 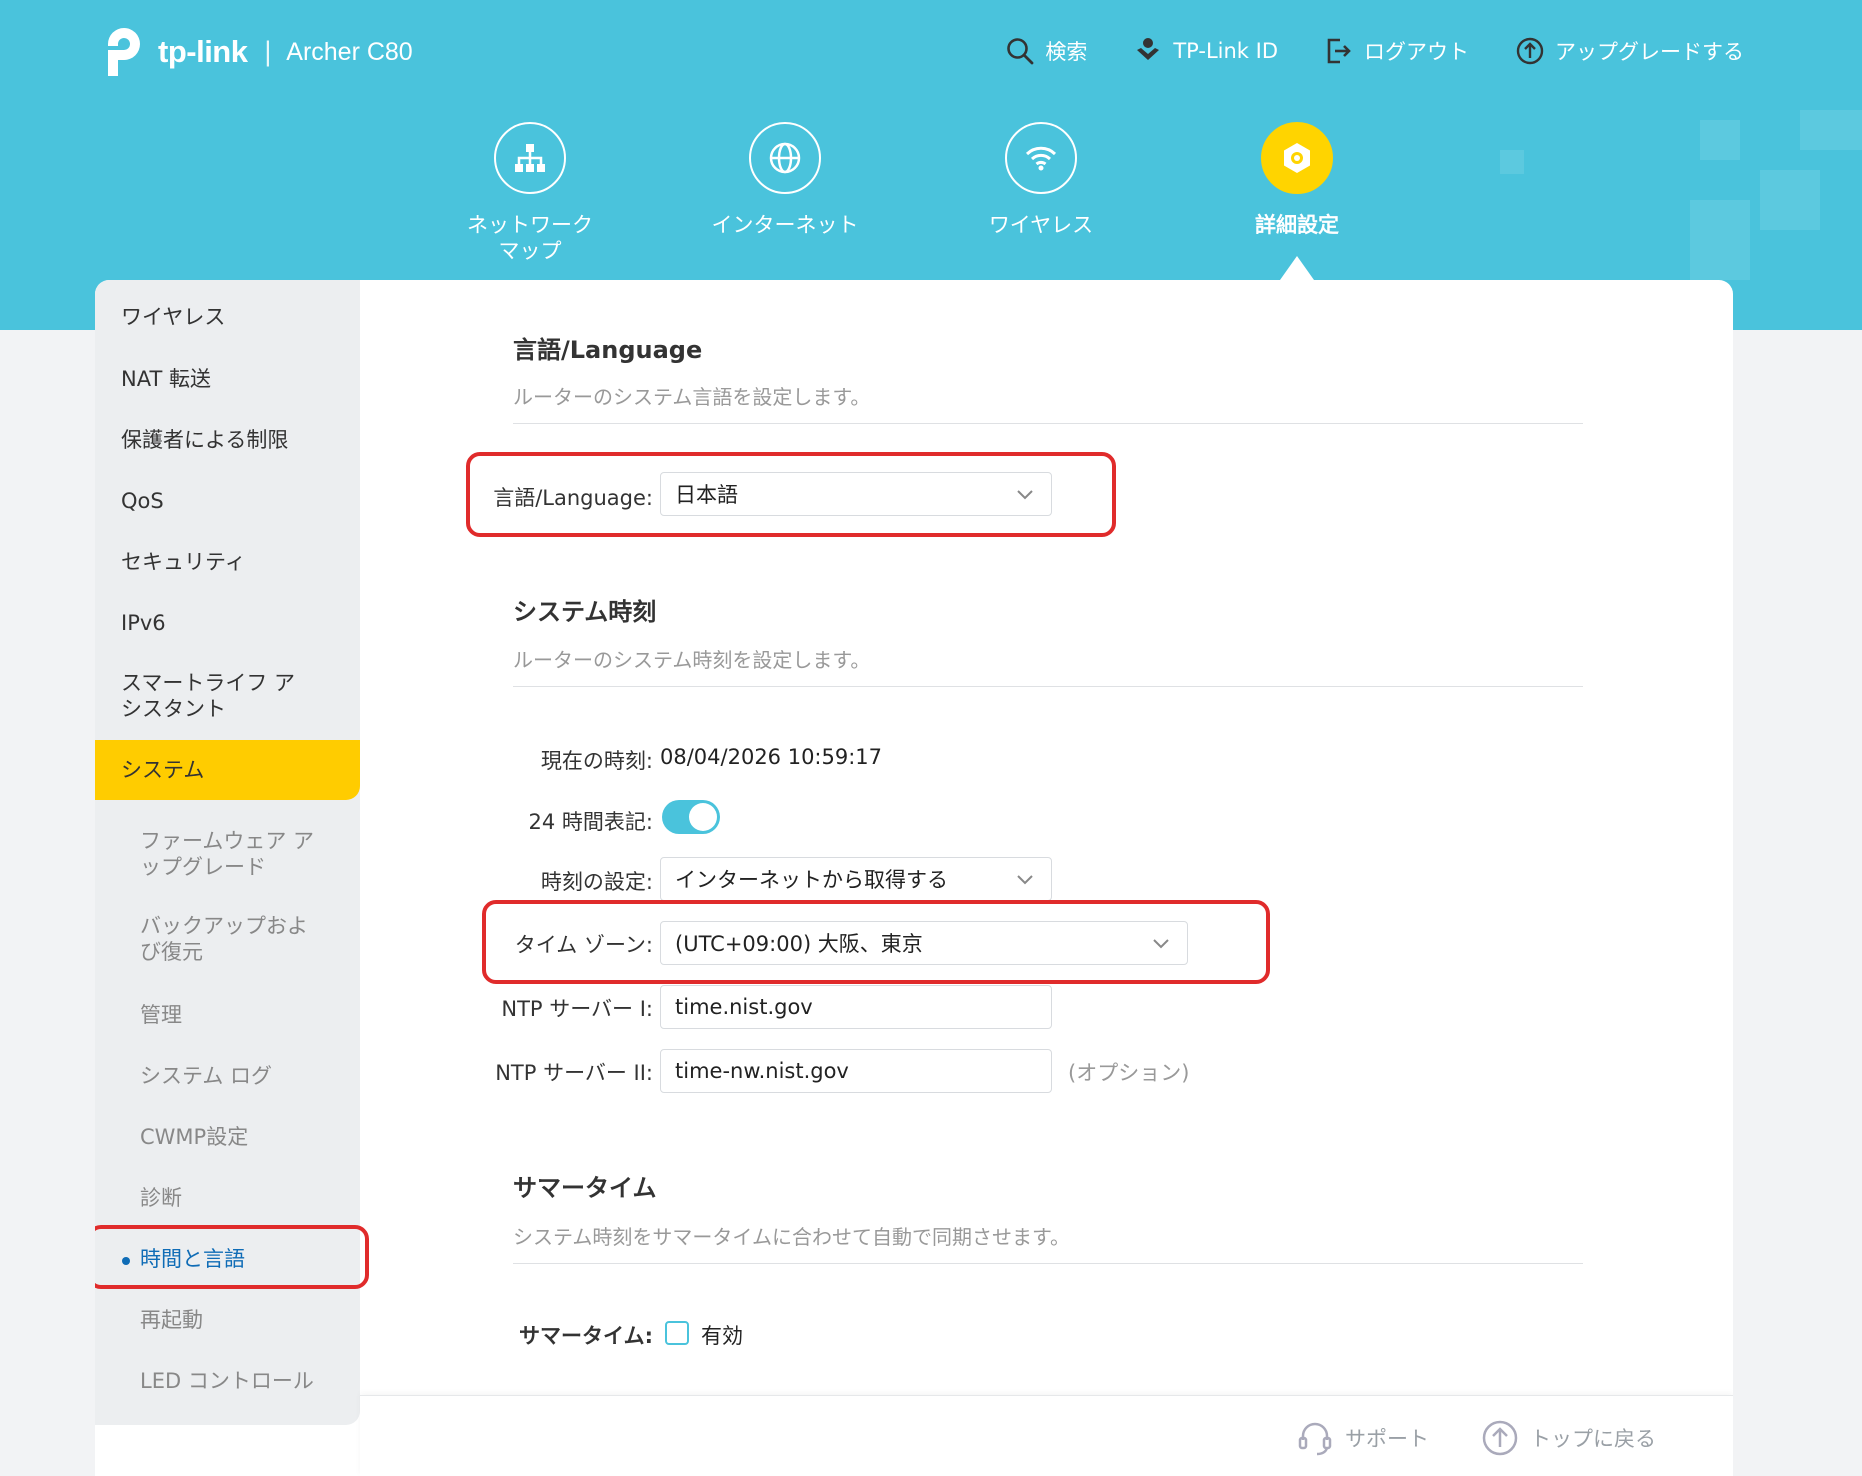 I want to click on upgrade-button: アップグレードする, so click(x=1629, y=51).